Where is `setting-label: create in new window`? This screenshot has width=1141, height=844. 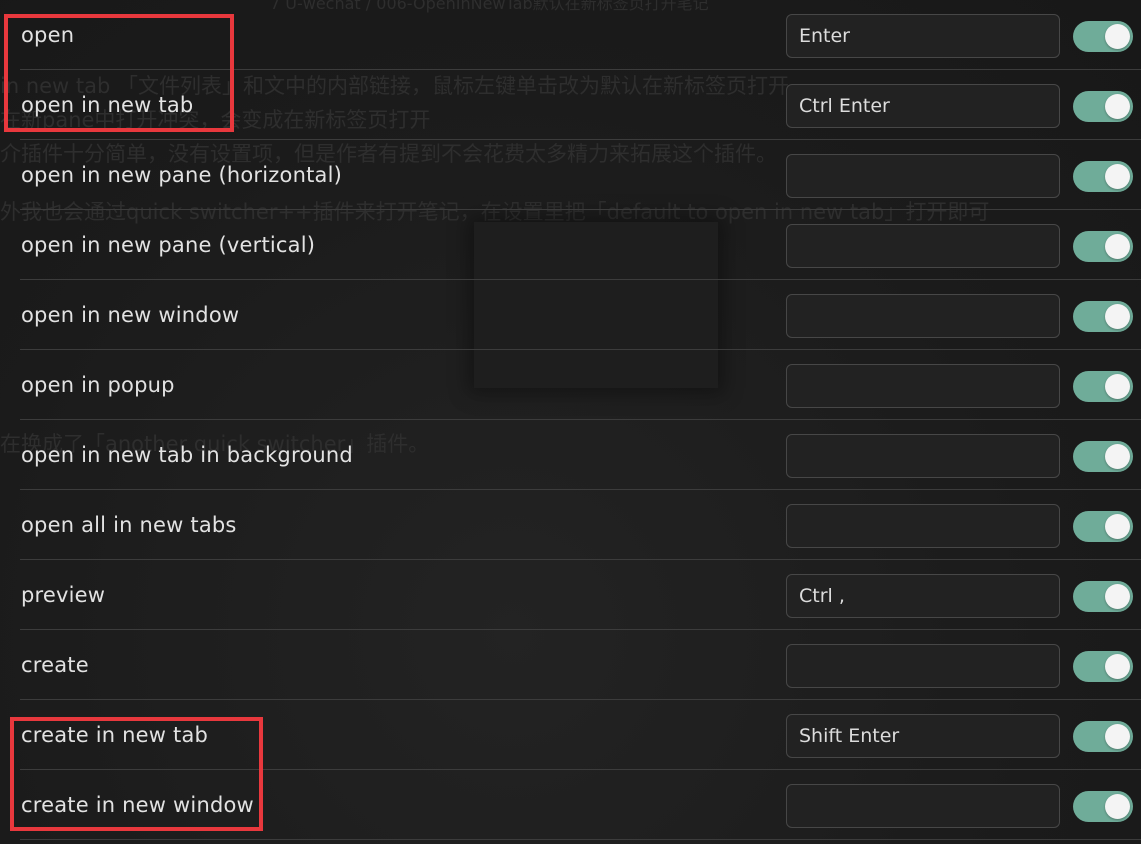
setting-label: create in new window is located at coordinates (137, 805).